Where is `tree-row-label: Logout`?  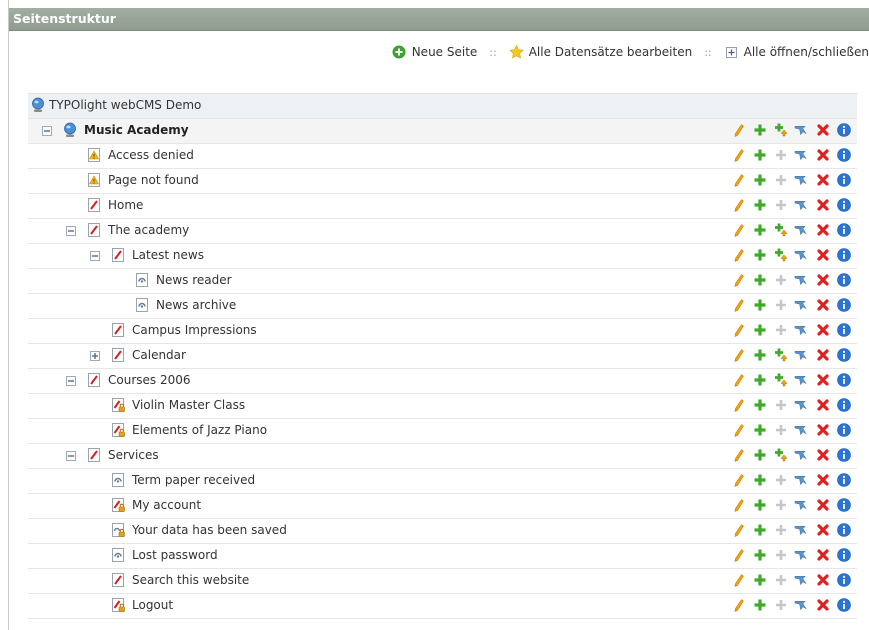 tree-row-label: Logout is located at coordinates (152, 605).